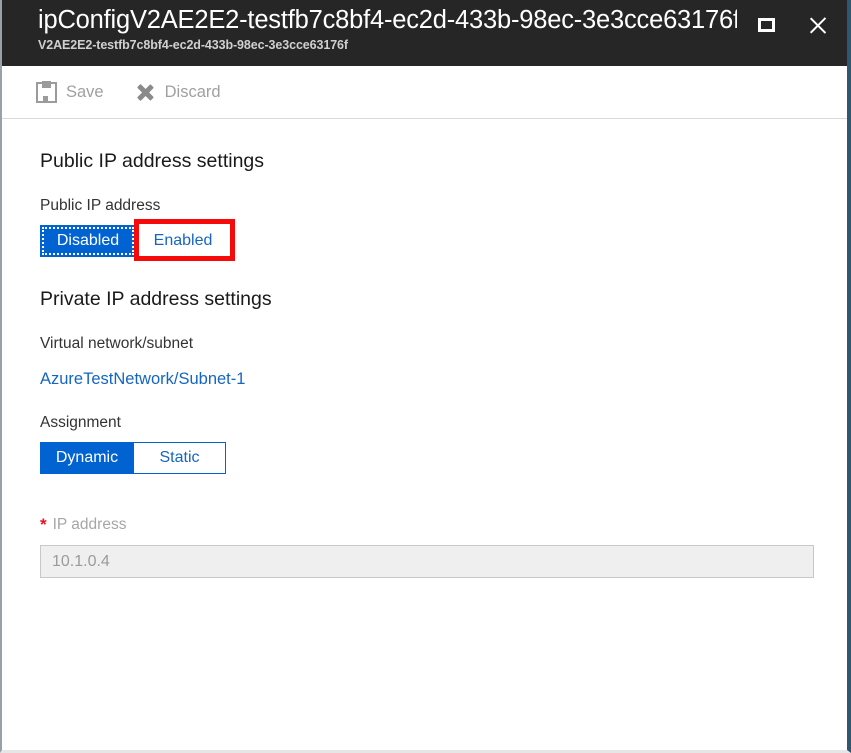 The height and width of the screenshot is (753, 851). I want to click on assignment-toggle: Dynamic Static, so click(133, 458).